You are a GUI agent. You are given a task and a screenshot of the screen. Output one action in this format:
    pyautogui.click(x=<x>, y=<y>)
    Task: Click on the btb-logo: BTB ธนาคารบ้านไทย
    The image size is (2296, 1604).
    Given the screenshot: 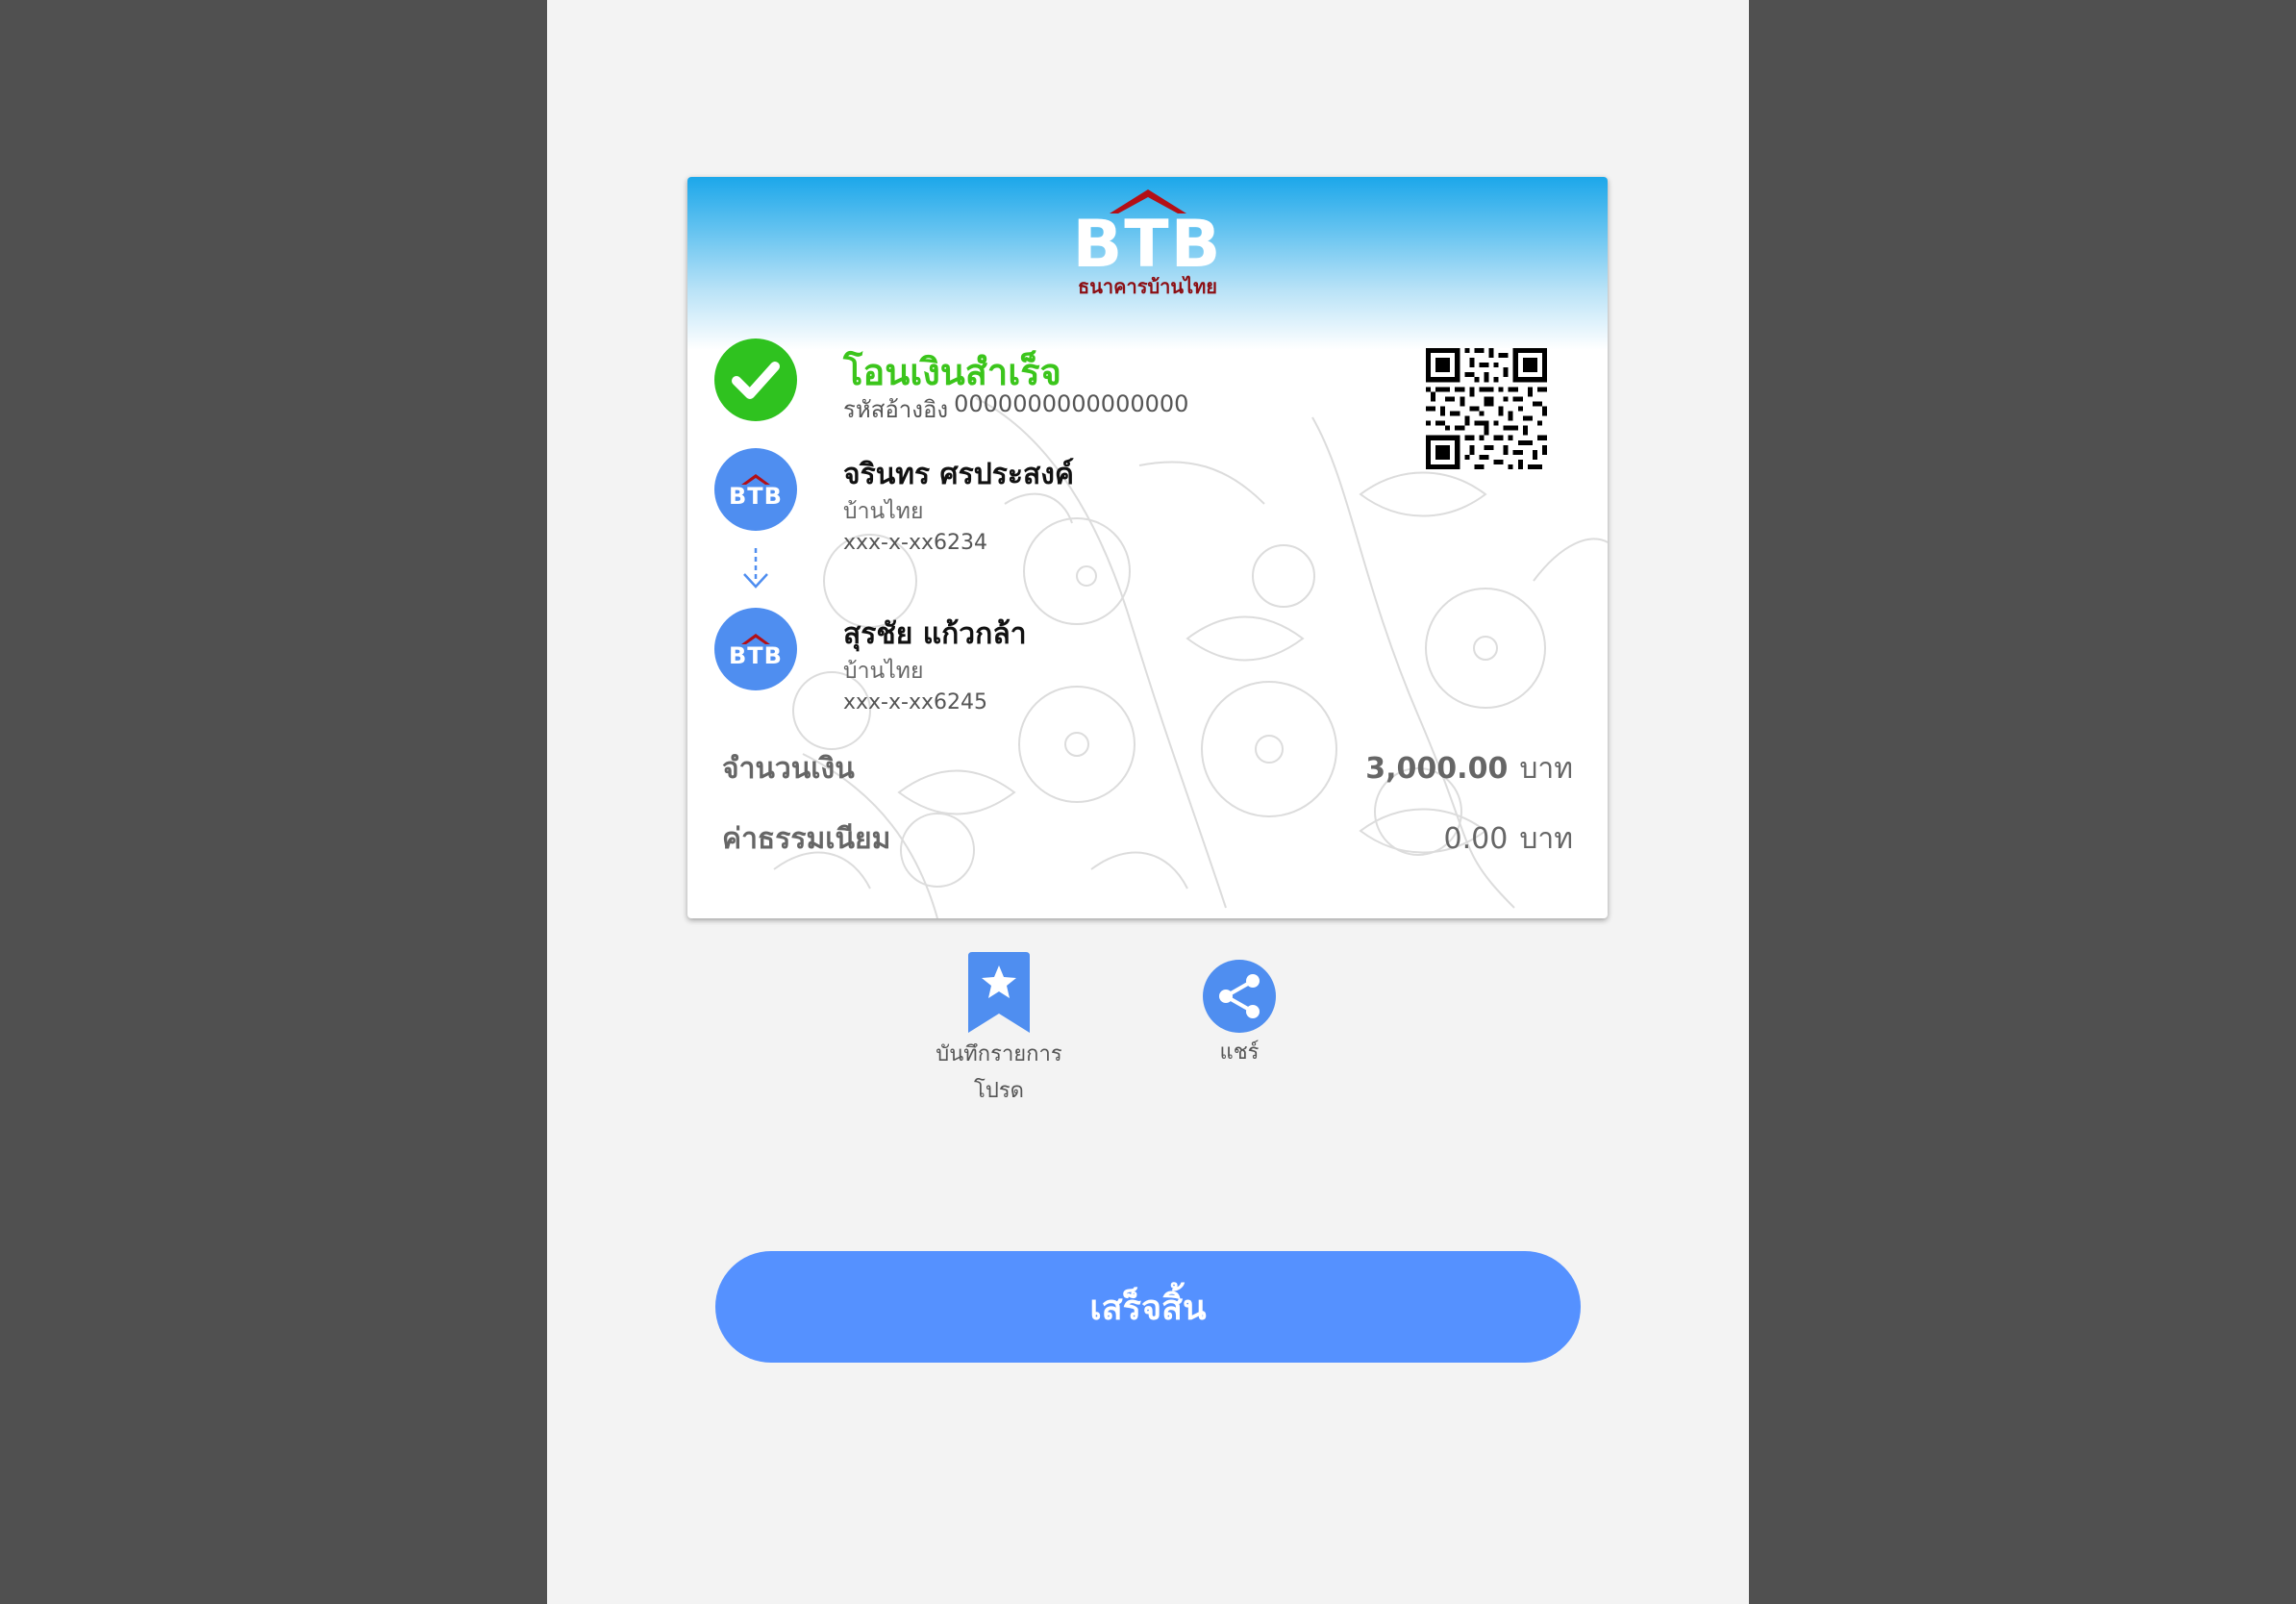 What is the action you would take?
    pyautogui.click(x=1147, y=241)
    